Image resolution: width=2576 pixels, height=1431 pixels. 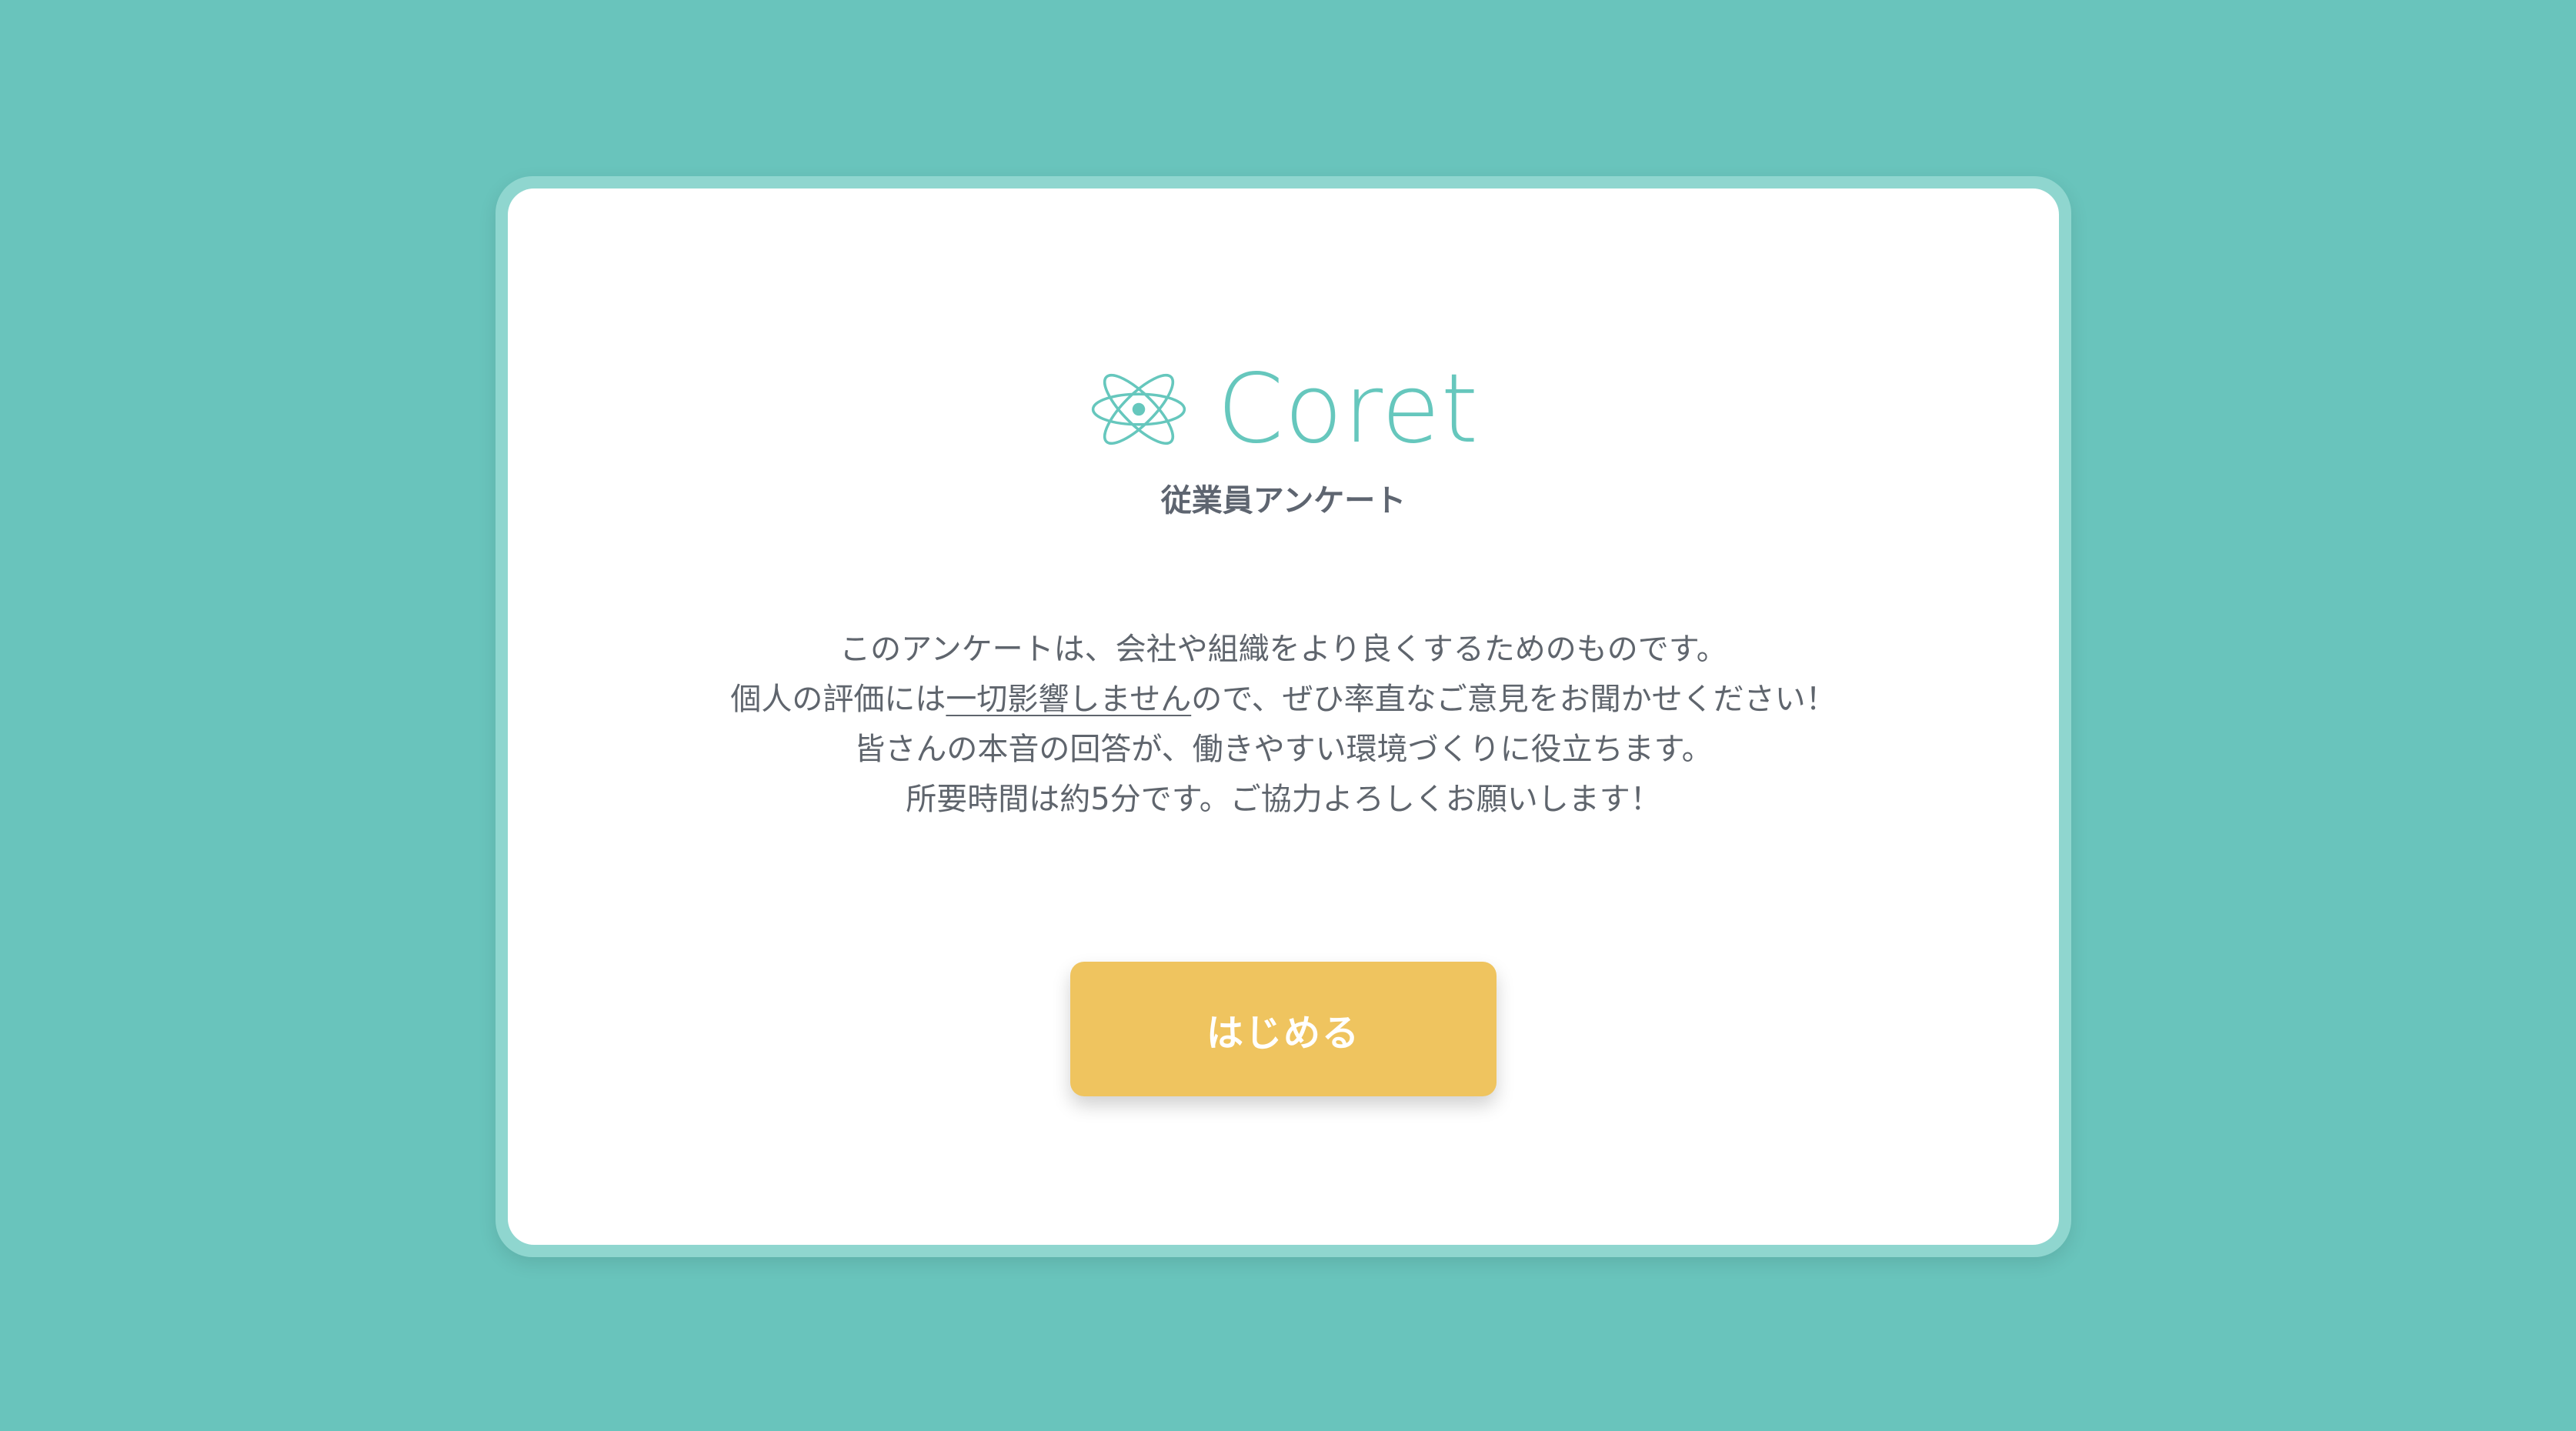 What do you see at coordinates (1283, 1029) in the screenshot?
I see `start-survey-button: はじめる` at bounding box center [1283, 1029].